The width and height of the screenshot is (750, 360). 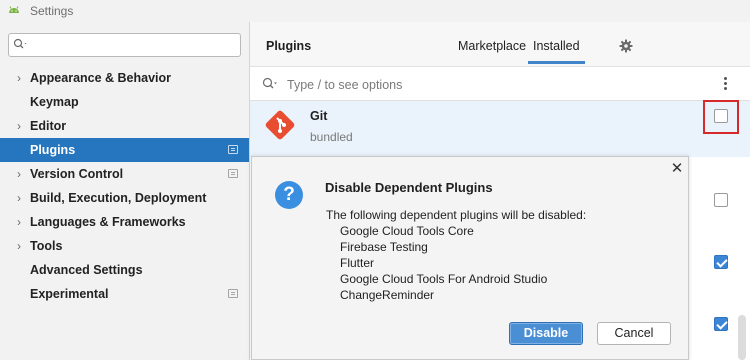 I want to click on sidebar-item-label: Keymap, so click(x=54, y=102).